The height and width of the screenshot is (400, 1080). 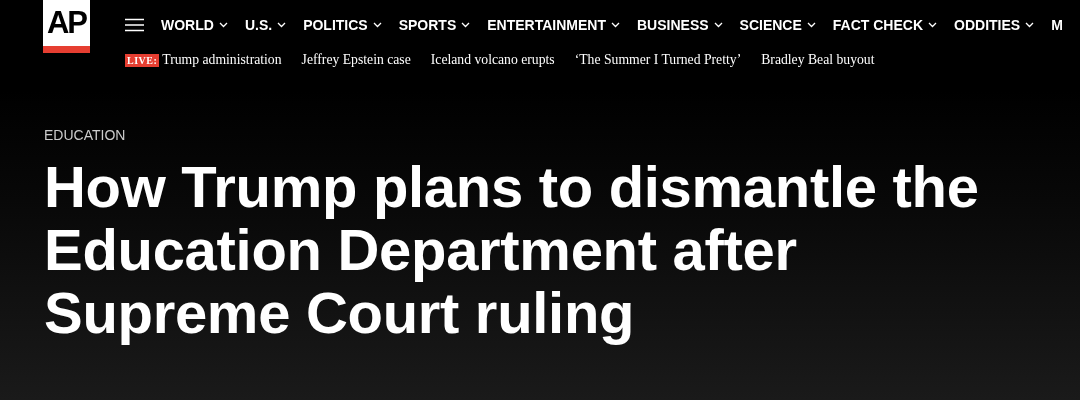 I want to click on trending-link: Trump administration, so click(x=222, y=60).